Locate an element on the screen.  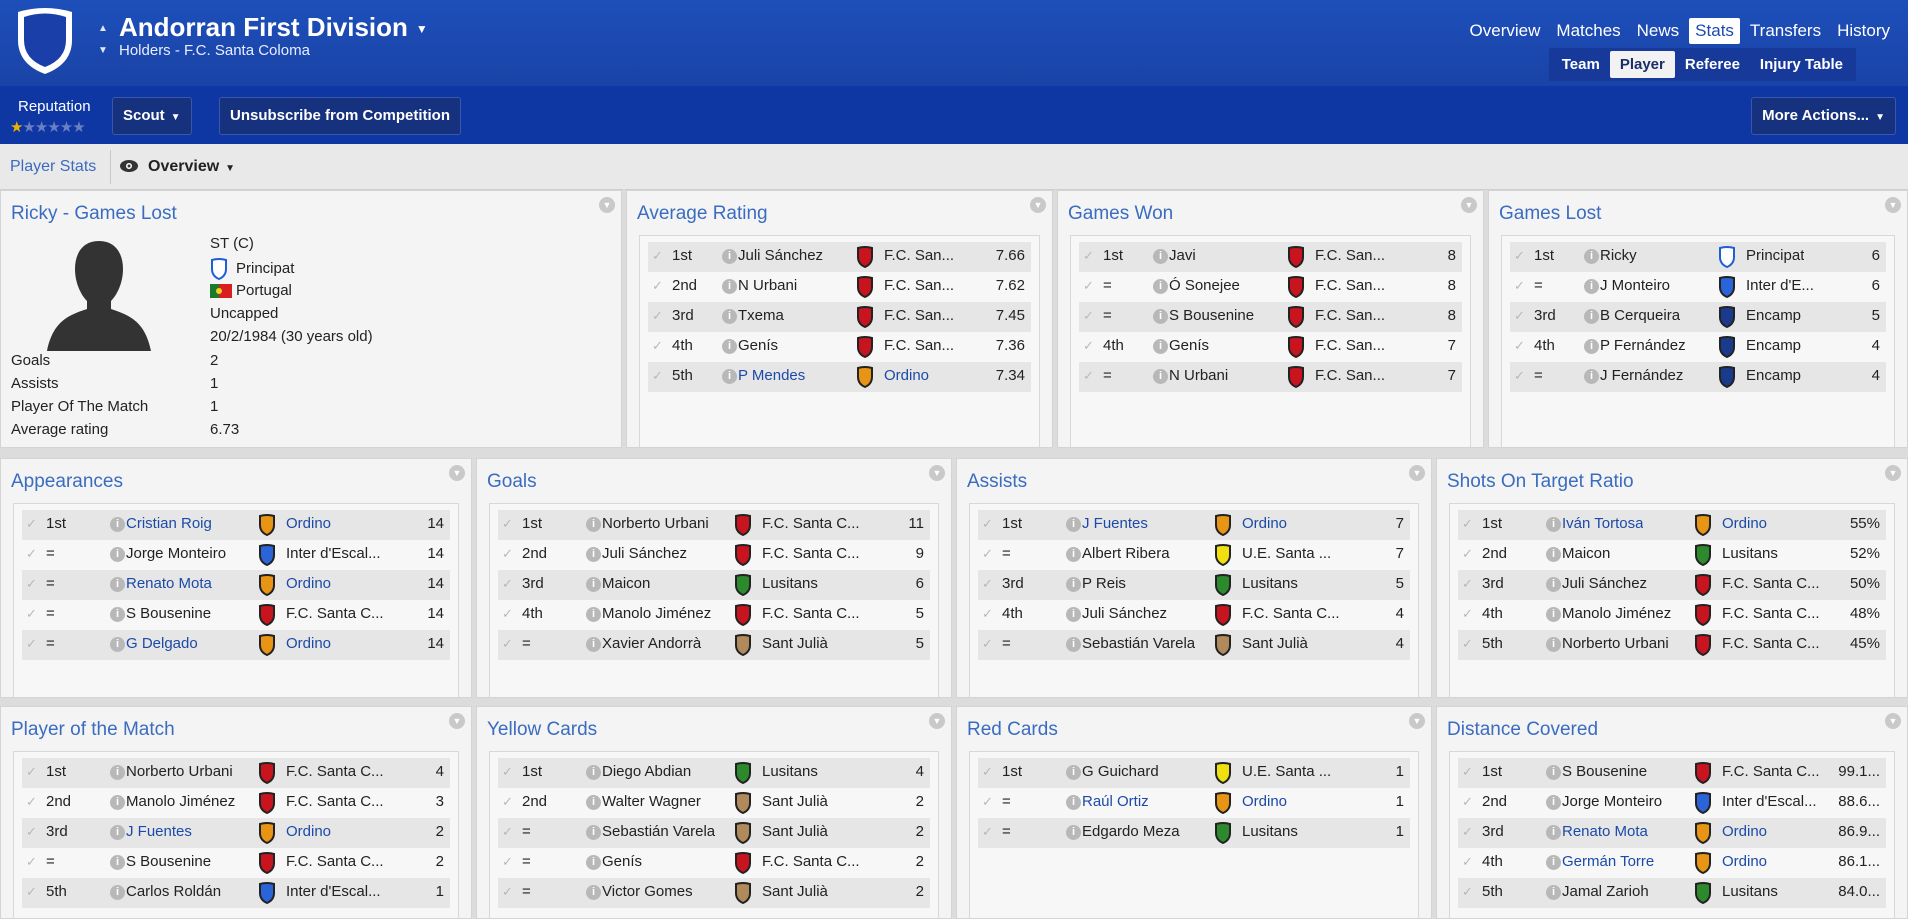
table-row: ✓ = i N Urbani F.C. San... 7 is located at coordinates (1270, 377).